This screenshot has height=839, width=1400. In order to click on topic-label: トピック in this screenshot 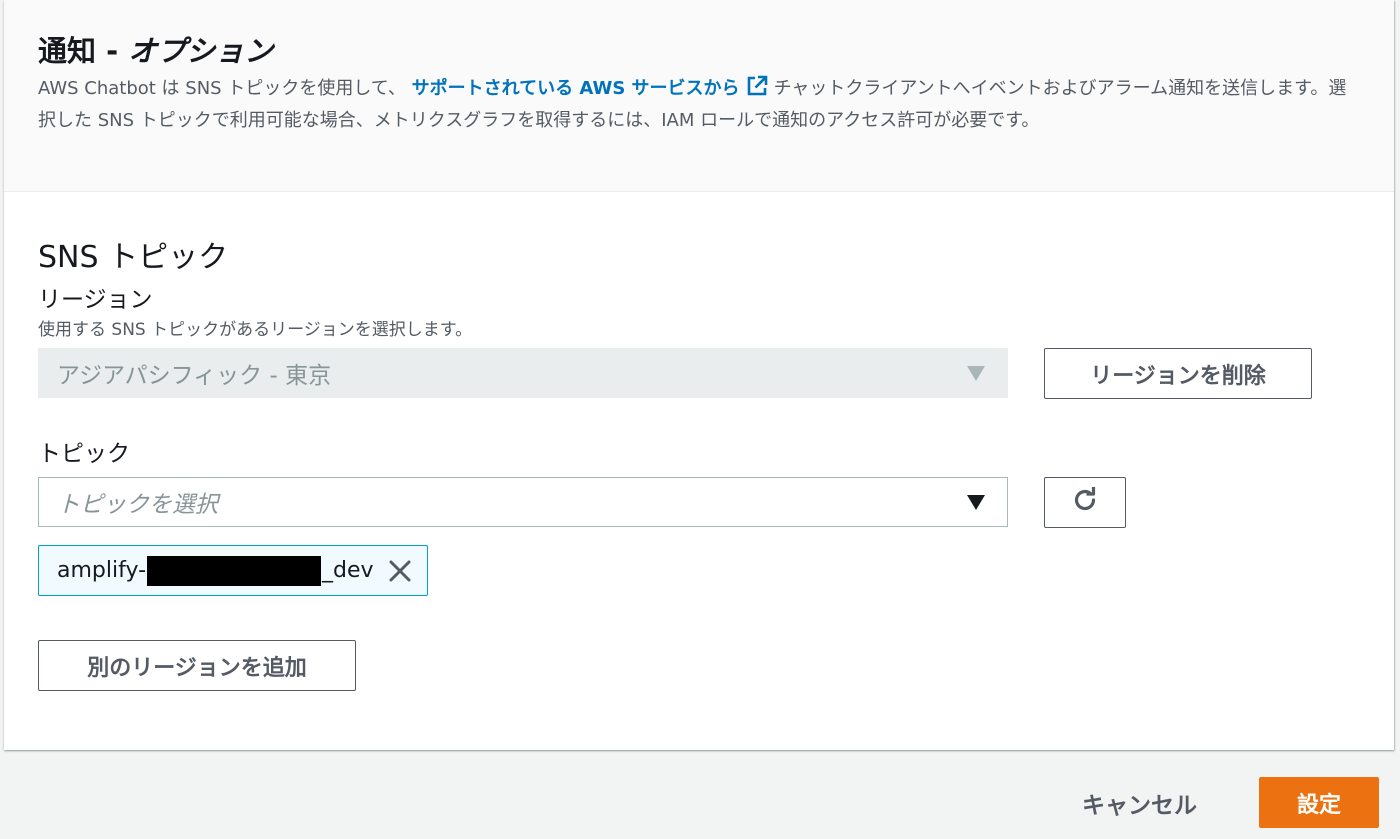, I will do `click(84, 454)`.